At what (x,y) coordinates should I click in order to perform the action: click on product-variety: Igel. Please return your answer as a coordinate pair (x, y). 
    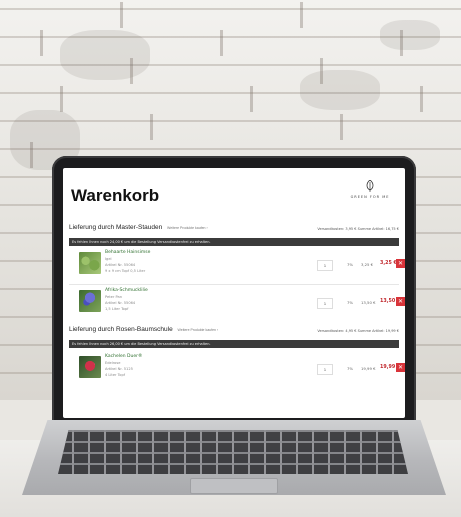
    Looking at the image, I should click on (108, 259).